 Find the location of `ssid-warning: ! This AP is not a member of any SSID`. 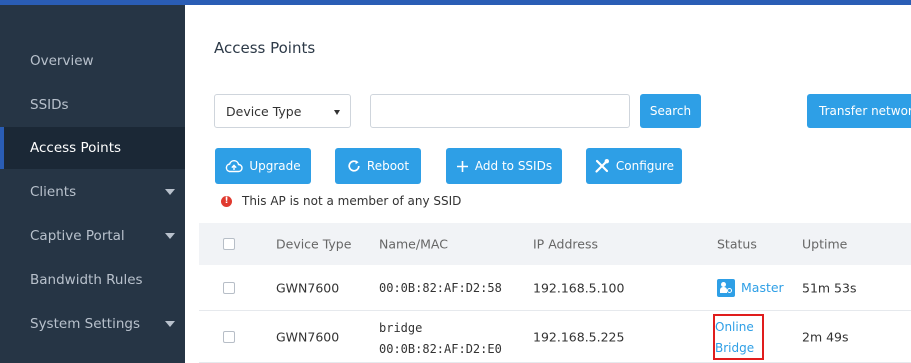

ssid-warning: ! This AP is not a member of any SSID is located at coordinates (341, 201).